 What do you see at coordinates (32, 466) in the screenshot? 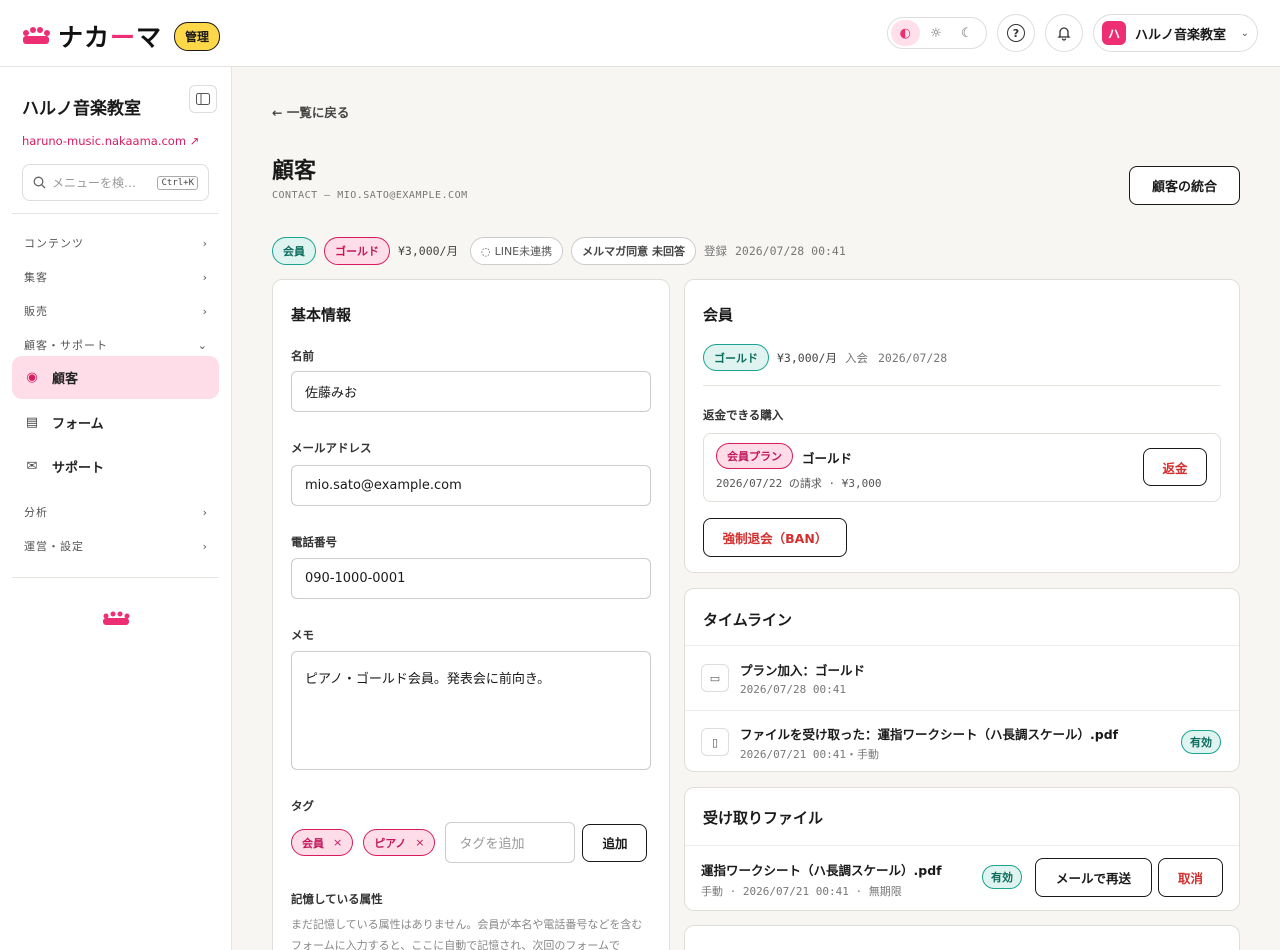
I see `mail-icon: ✉` at bounding box center [32, 466].